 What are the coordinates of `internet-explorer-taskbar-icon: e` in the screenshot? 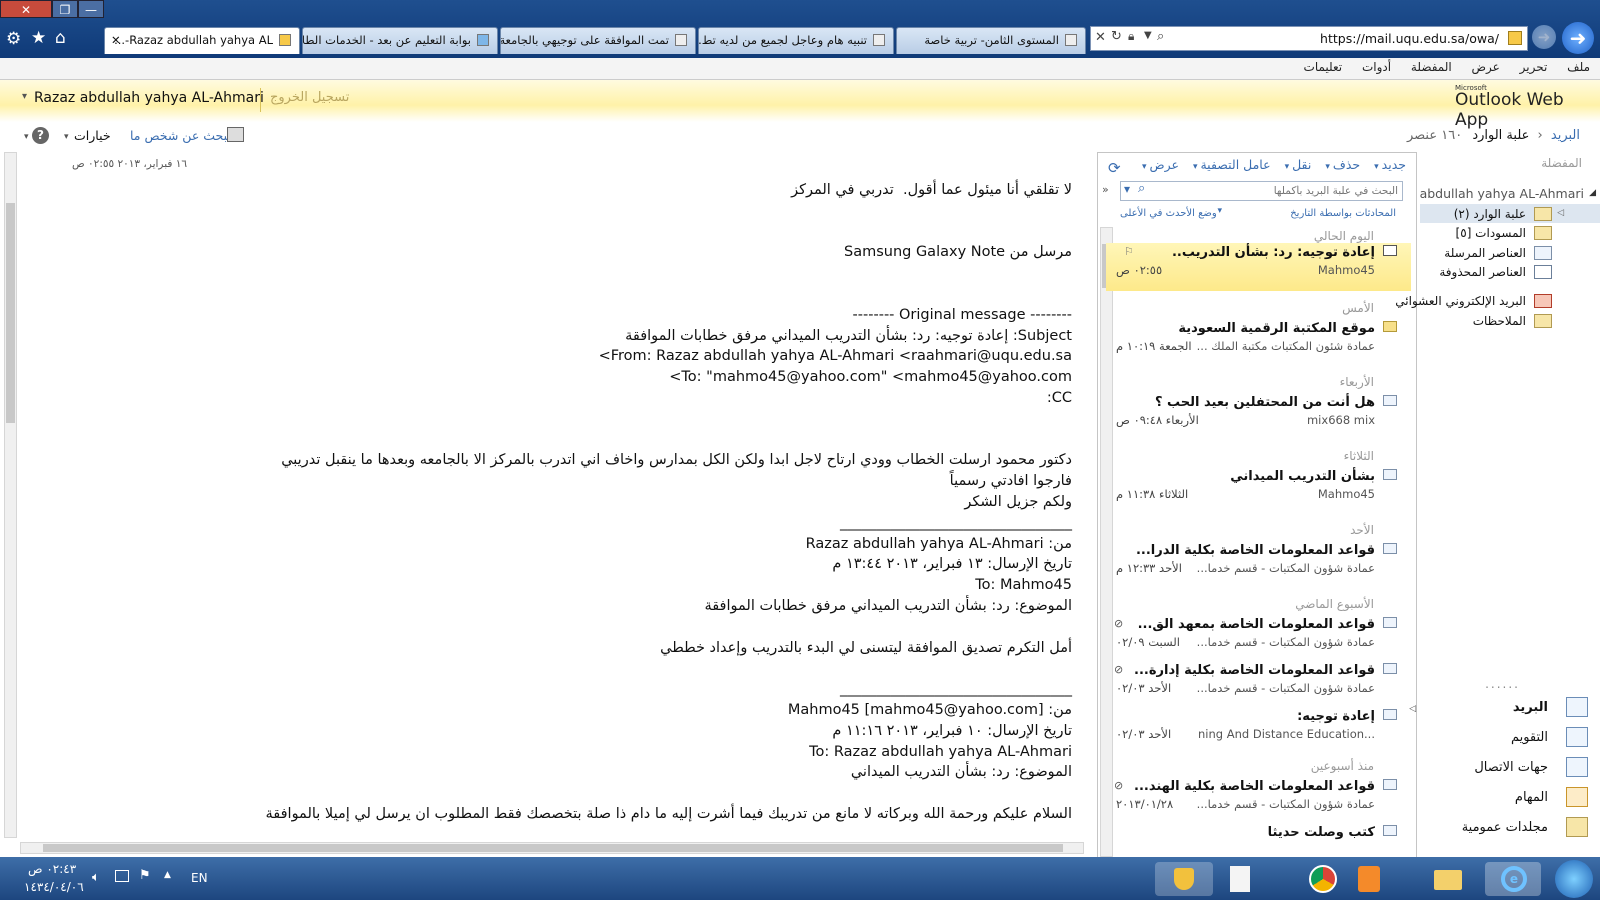 It's located at (1513, 879).